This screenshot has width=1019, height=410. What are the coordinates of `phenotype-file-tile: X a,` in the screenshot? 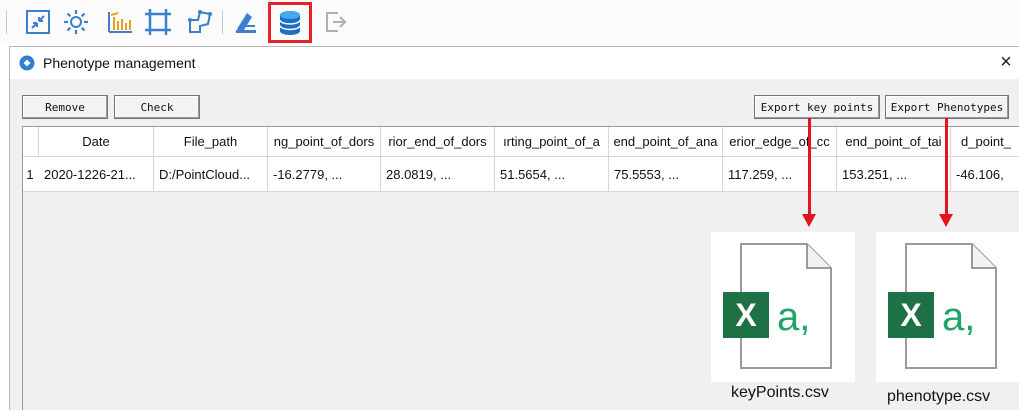 It's located at (947, 307).